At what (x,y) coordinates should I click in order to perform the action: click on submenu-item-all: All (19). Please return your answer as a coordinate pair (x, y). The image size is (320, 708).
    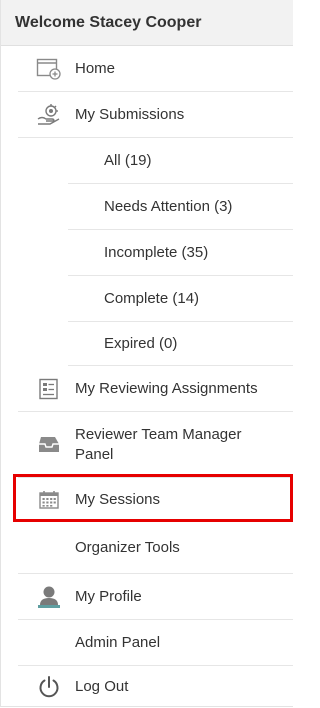
    Looking at the image, I should click on (180, 161).